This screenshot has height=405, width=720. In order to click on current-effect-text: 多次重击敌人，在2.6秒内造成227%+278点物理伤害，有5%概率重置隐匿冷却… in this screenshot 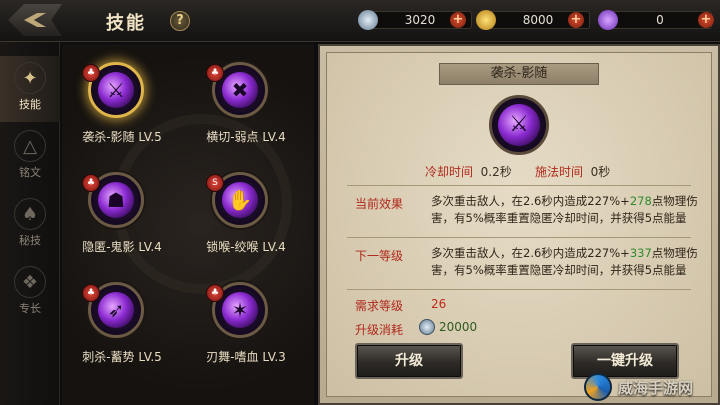, I will do `click(566, 210)`.